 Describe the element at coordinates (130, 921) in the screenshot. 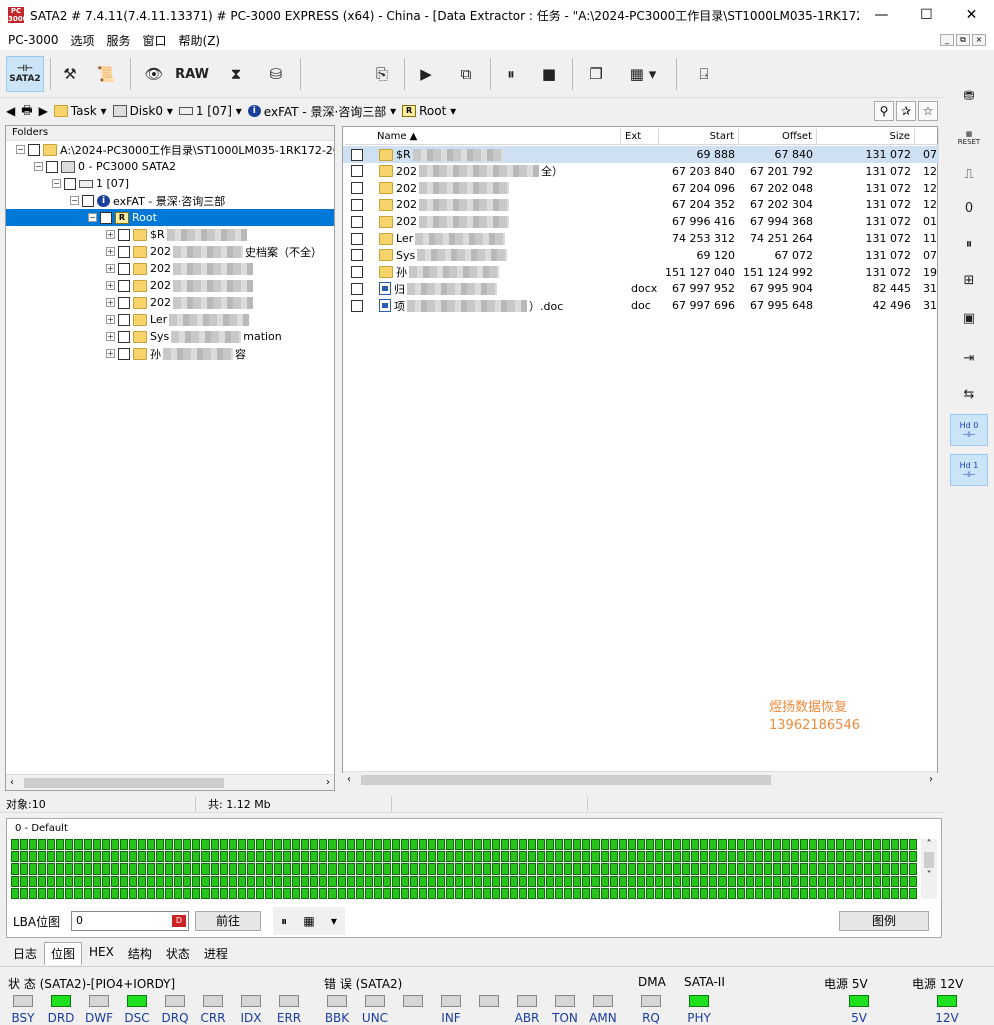

I see `lba-input: 0 D` at that location.